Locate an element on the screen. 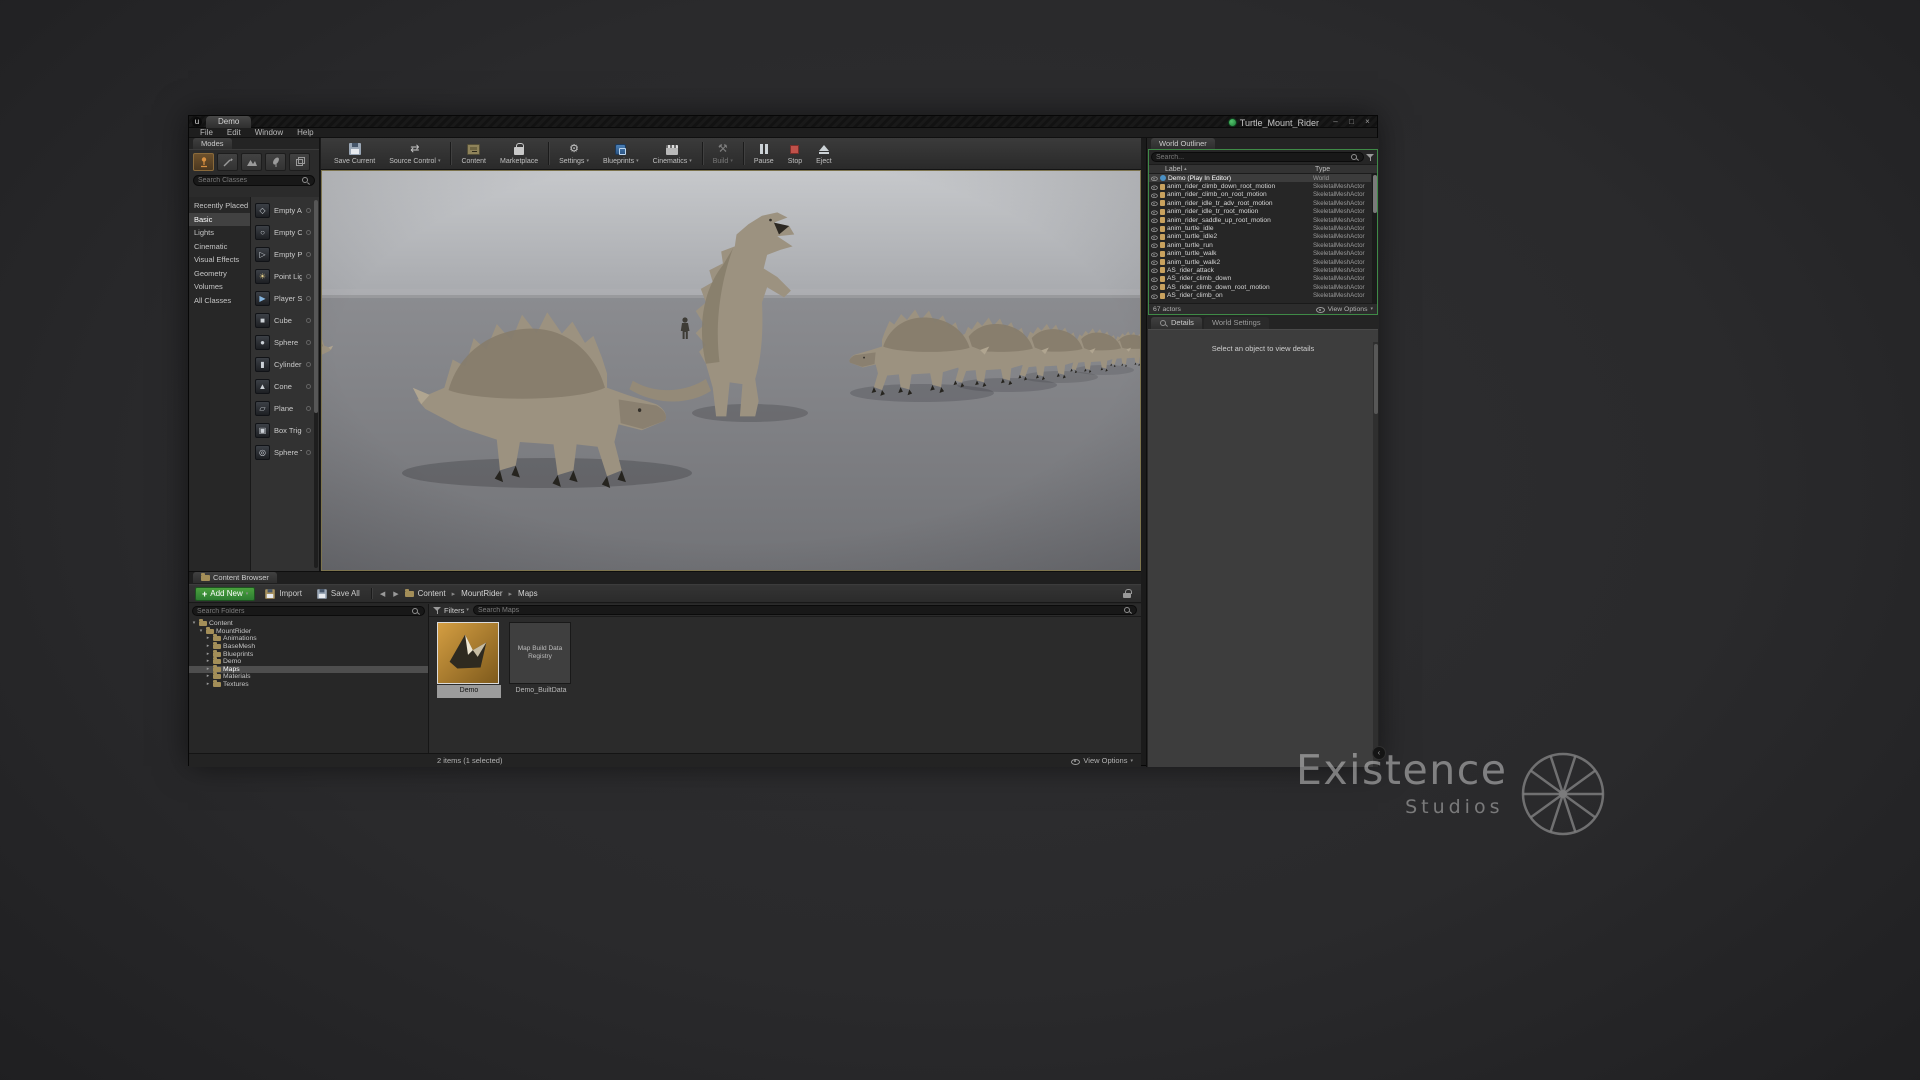 The image size is (1920, 1080). place-mode-icon is located at coordinates (203, 162).